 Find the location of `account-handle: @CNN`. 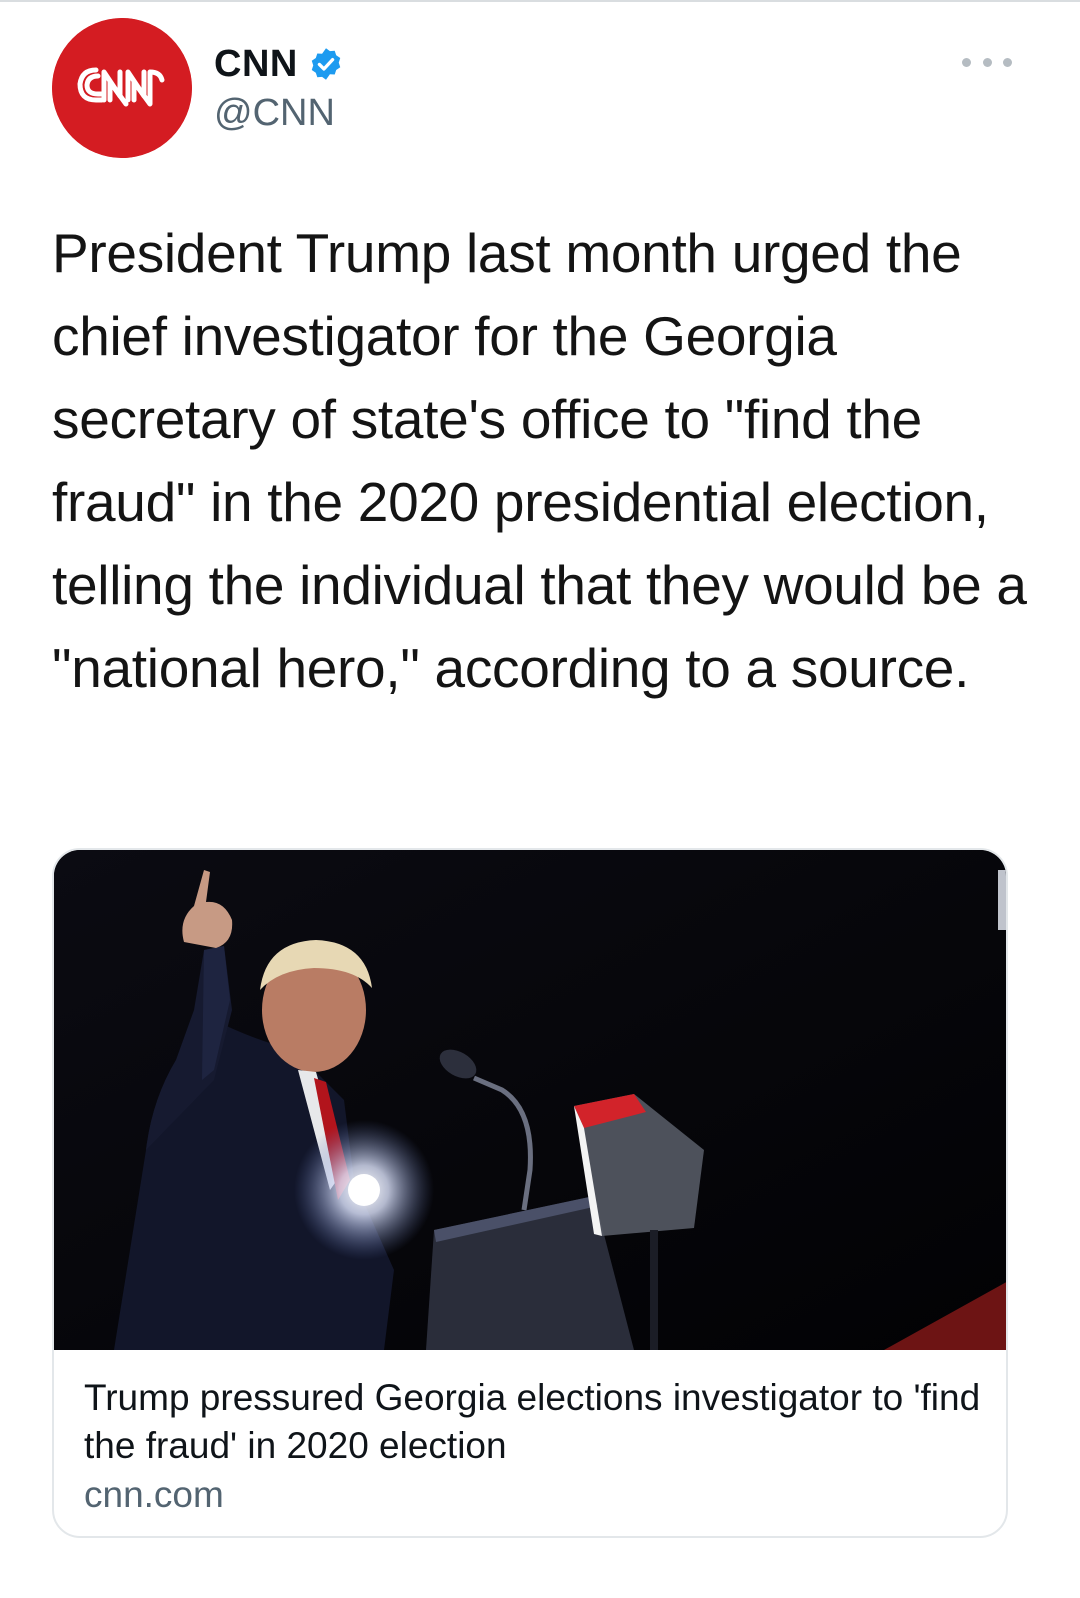

account-handle: @CNN is located at coordinates (274, 113).